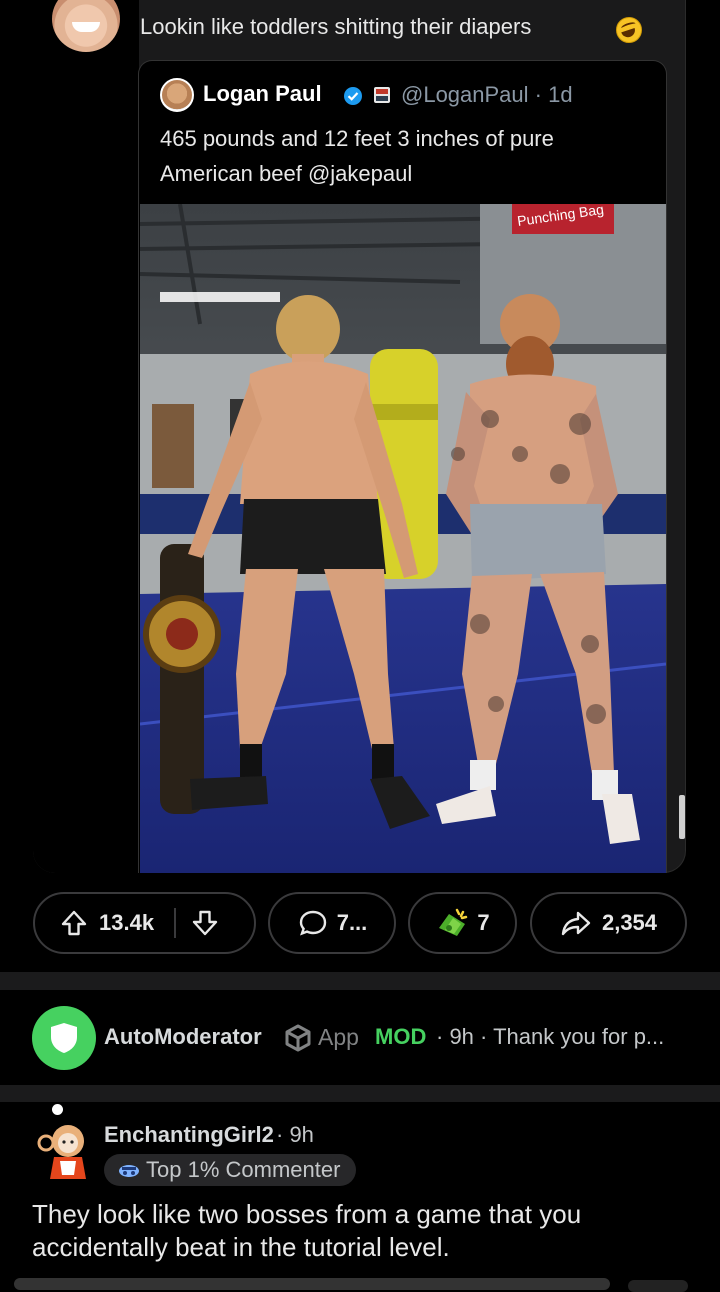 The image size is (720, 1292). What do you see at coordinates (312, 1284) in the screenshot?
I see `reply-bar` at bounding box center [312, 1284].